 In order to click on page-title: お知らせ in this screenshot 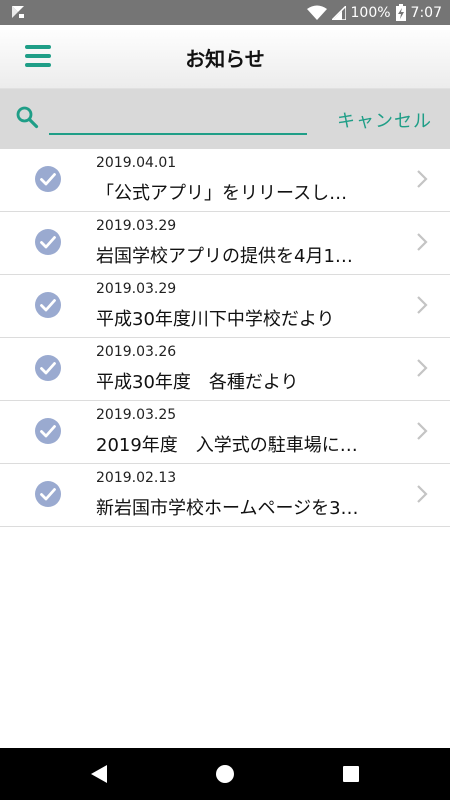, I will do `click(225, 59)`.